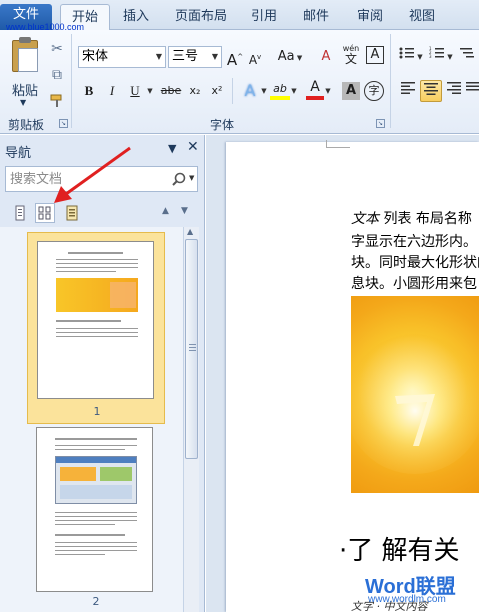  What do you see at coordinates (45, 27) in the screenshot?
I see `watermark-url: www.blue1000.com` at bounding box center [45, 27].